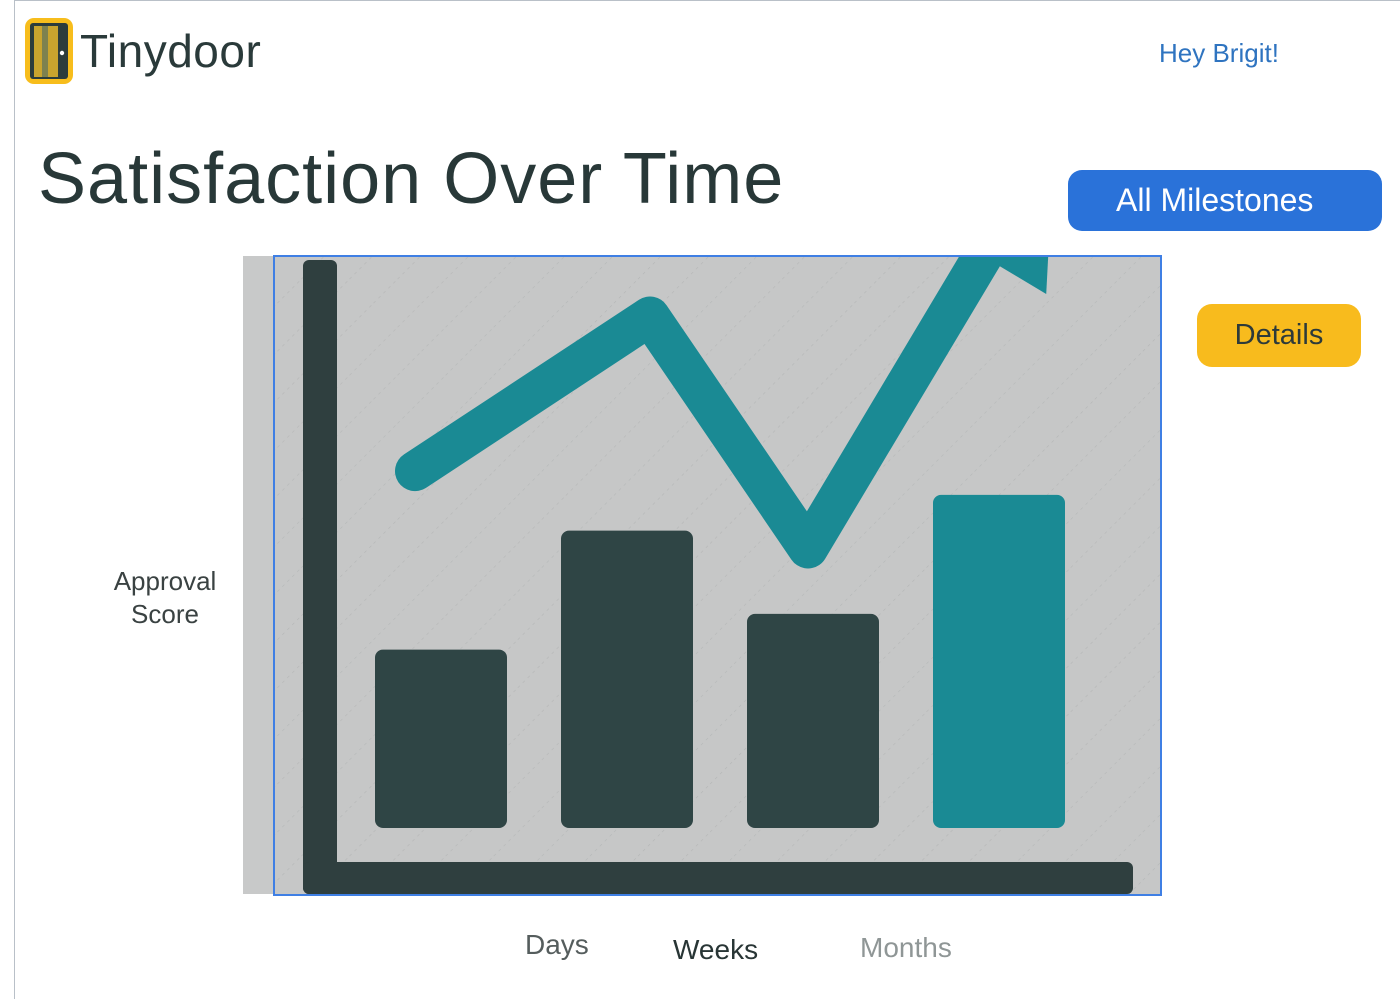 This screenshot has height=999, width=1400. Describe the element at coordinates (715, 950) in the screenshot. I see `tab-weeks: Weeks` at that location.